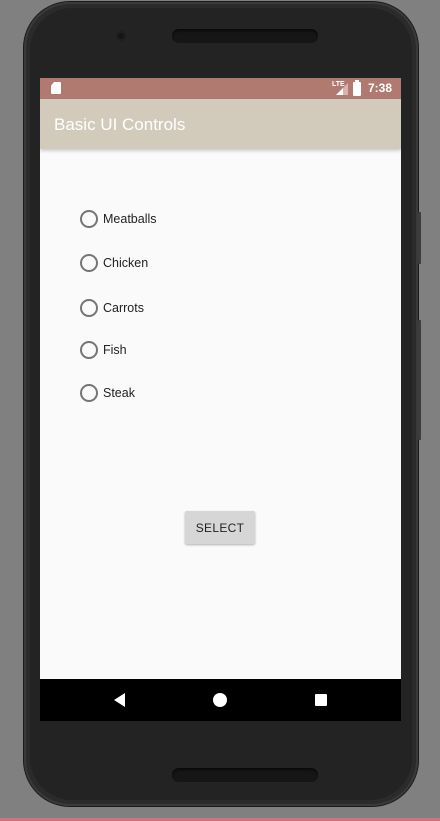 This screenshot has height=821, width=440. What do you see at coordinates (115, 350) in the screenshot?
I see `radio-label: Fish` at bounding box center [115, 350].